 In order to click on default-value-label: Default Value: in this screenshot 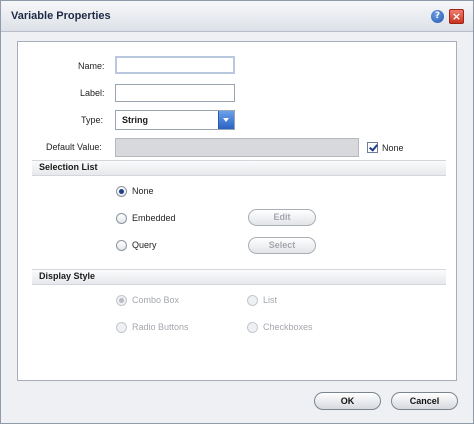, I will do `click(74, 147)`.